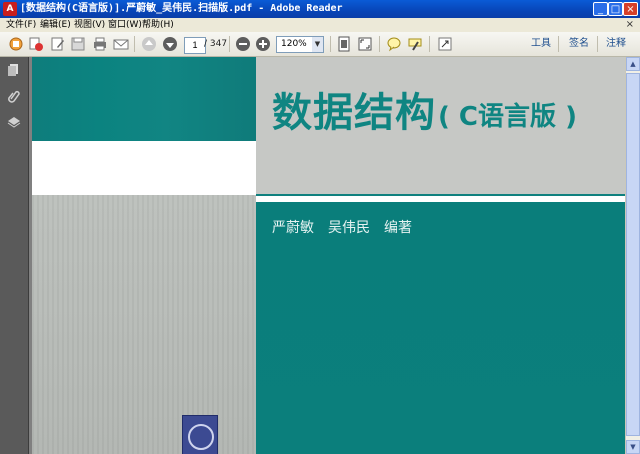  I want to click on layers-icon, so click(14, 122).